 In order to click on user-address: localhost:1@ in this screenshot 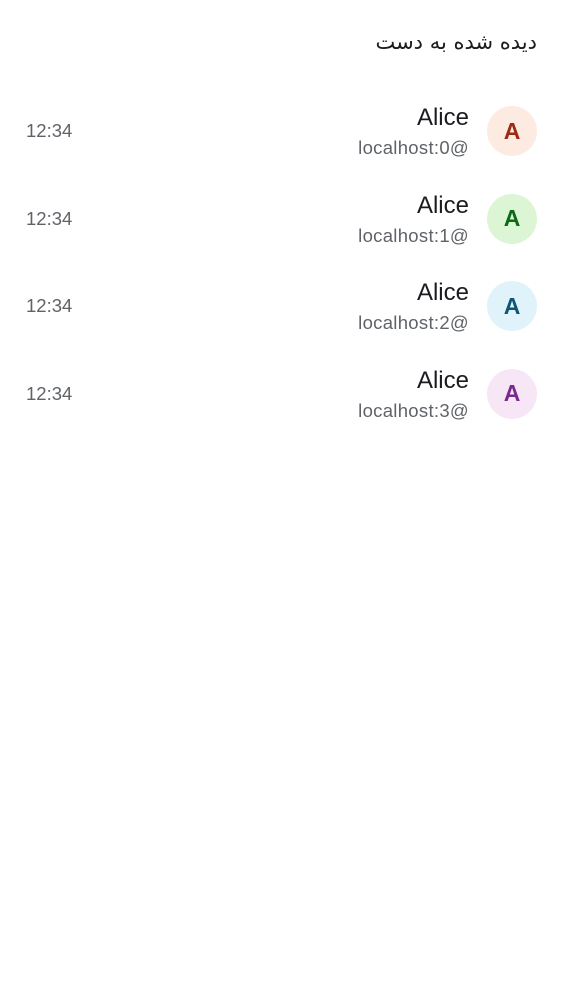, I will do `click(413, 235)`.